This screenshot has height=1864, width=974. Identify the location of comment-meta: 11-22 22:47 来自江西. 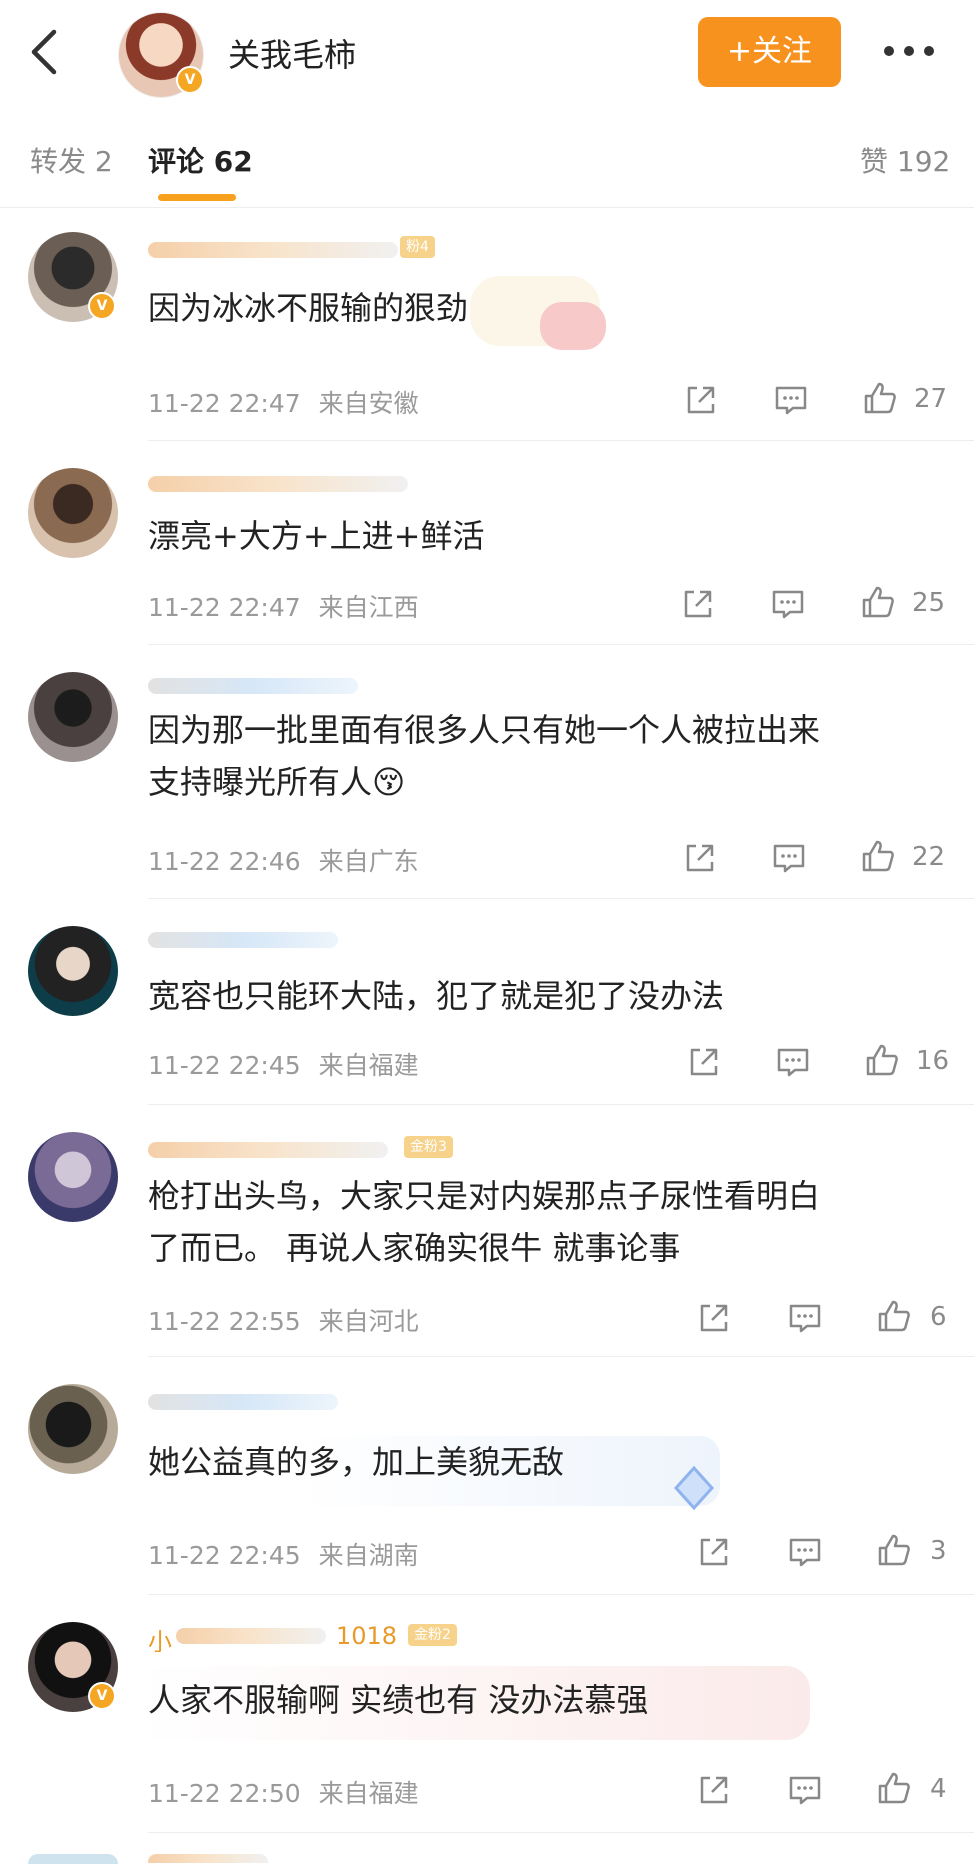
(283, 606).